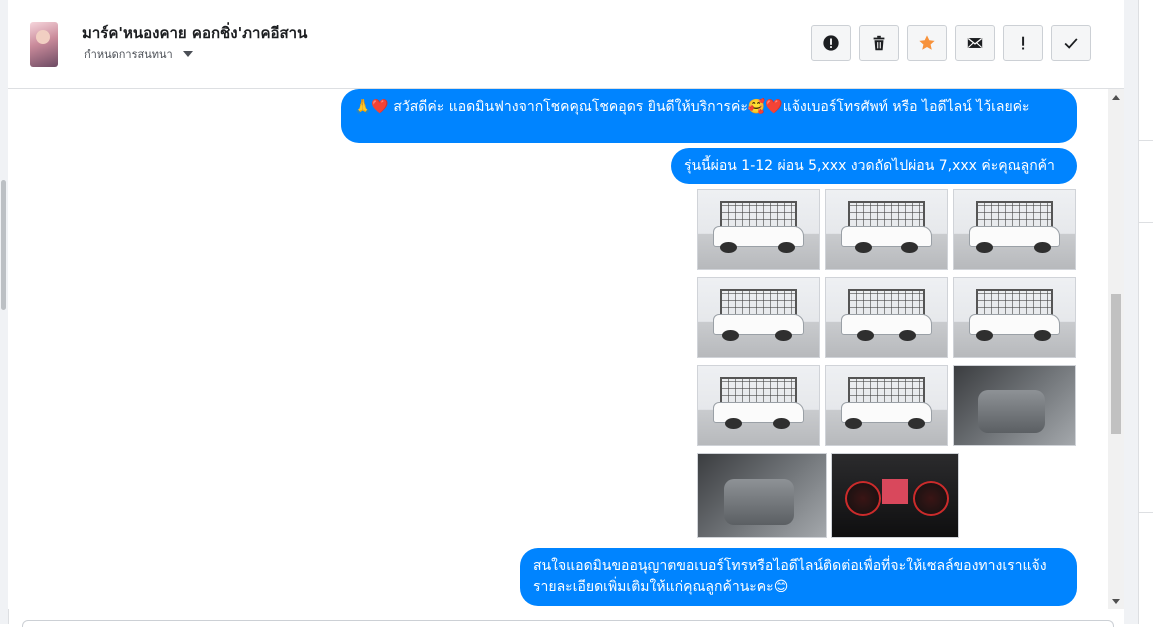  What do you see at coordinates (1014, 229) in the screenshot?
I see `photo-truck-side-right` at bounding box center [1014, 229].